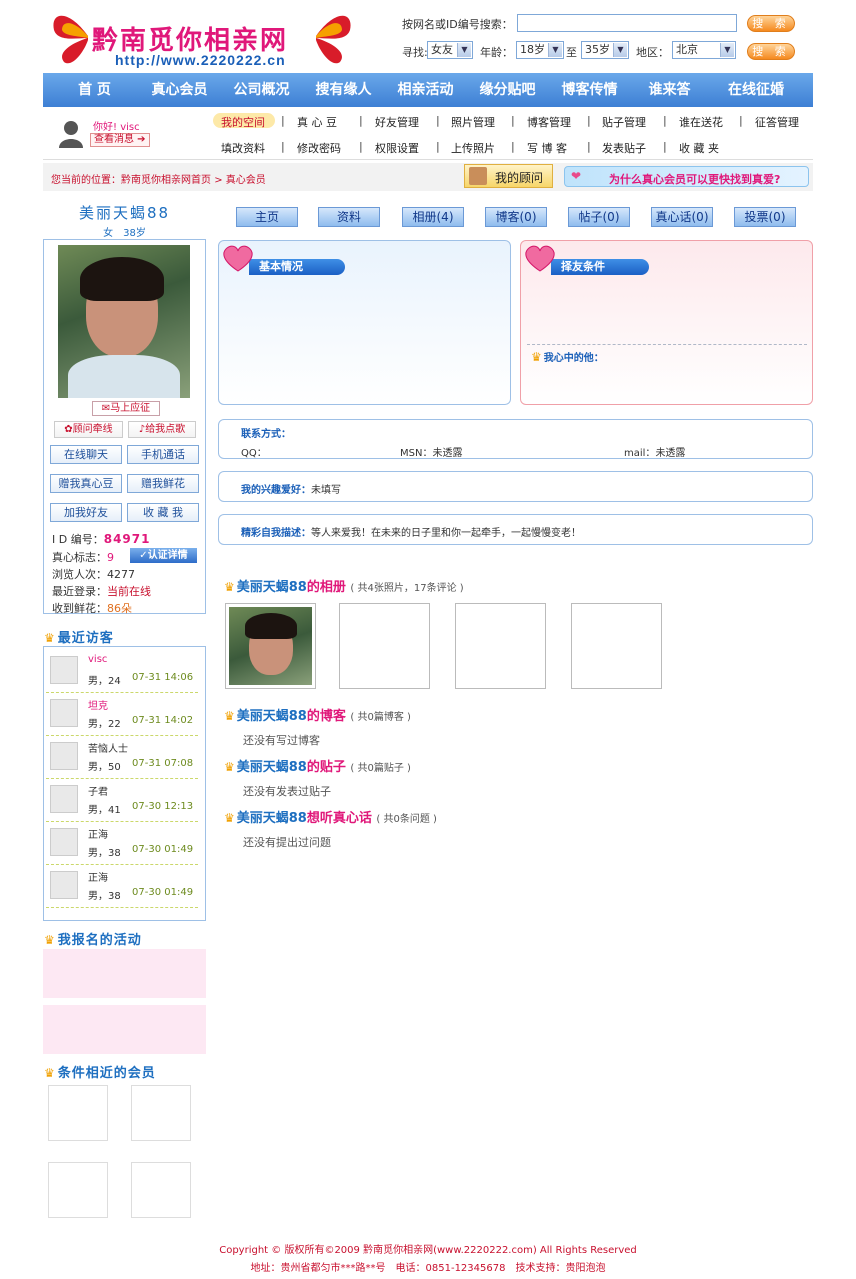  What do you see at coordinates (771, 23) in the screenshot?
I see `search-button: 搜 索` at bounding box center [771, 23].